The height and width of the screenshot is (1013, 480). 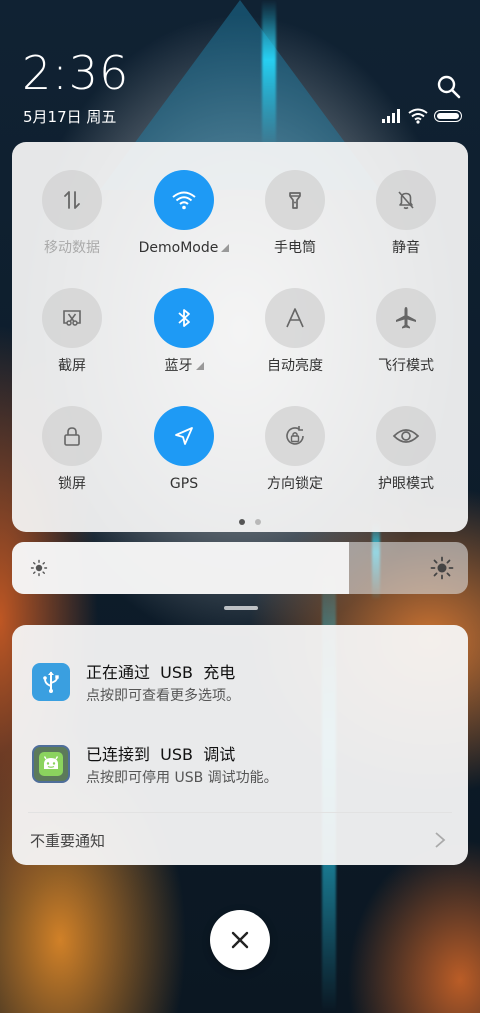 What do you see at coordinates (161, 754) in the screenshot?
I see `notification-title: 已连接到 USB 调试` at bounding box center [161, 754].